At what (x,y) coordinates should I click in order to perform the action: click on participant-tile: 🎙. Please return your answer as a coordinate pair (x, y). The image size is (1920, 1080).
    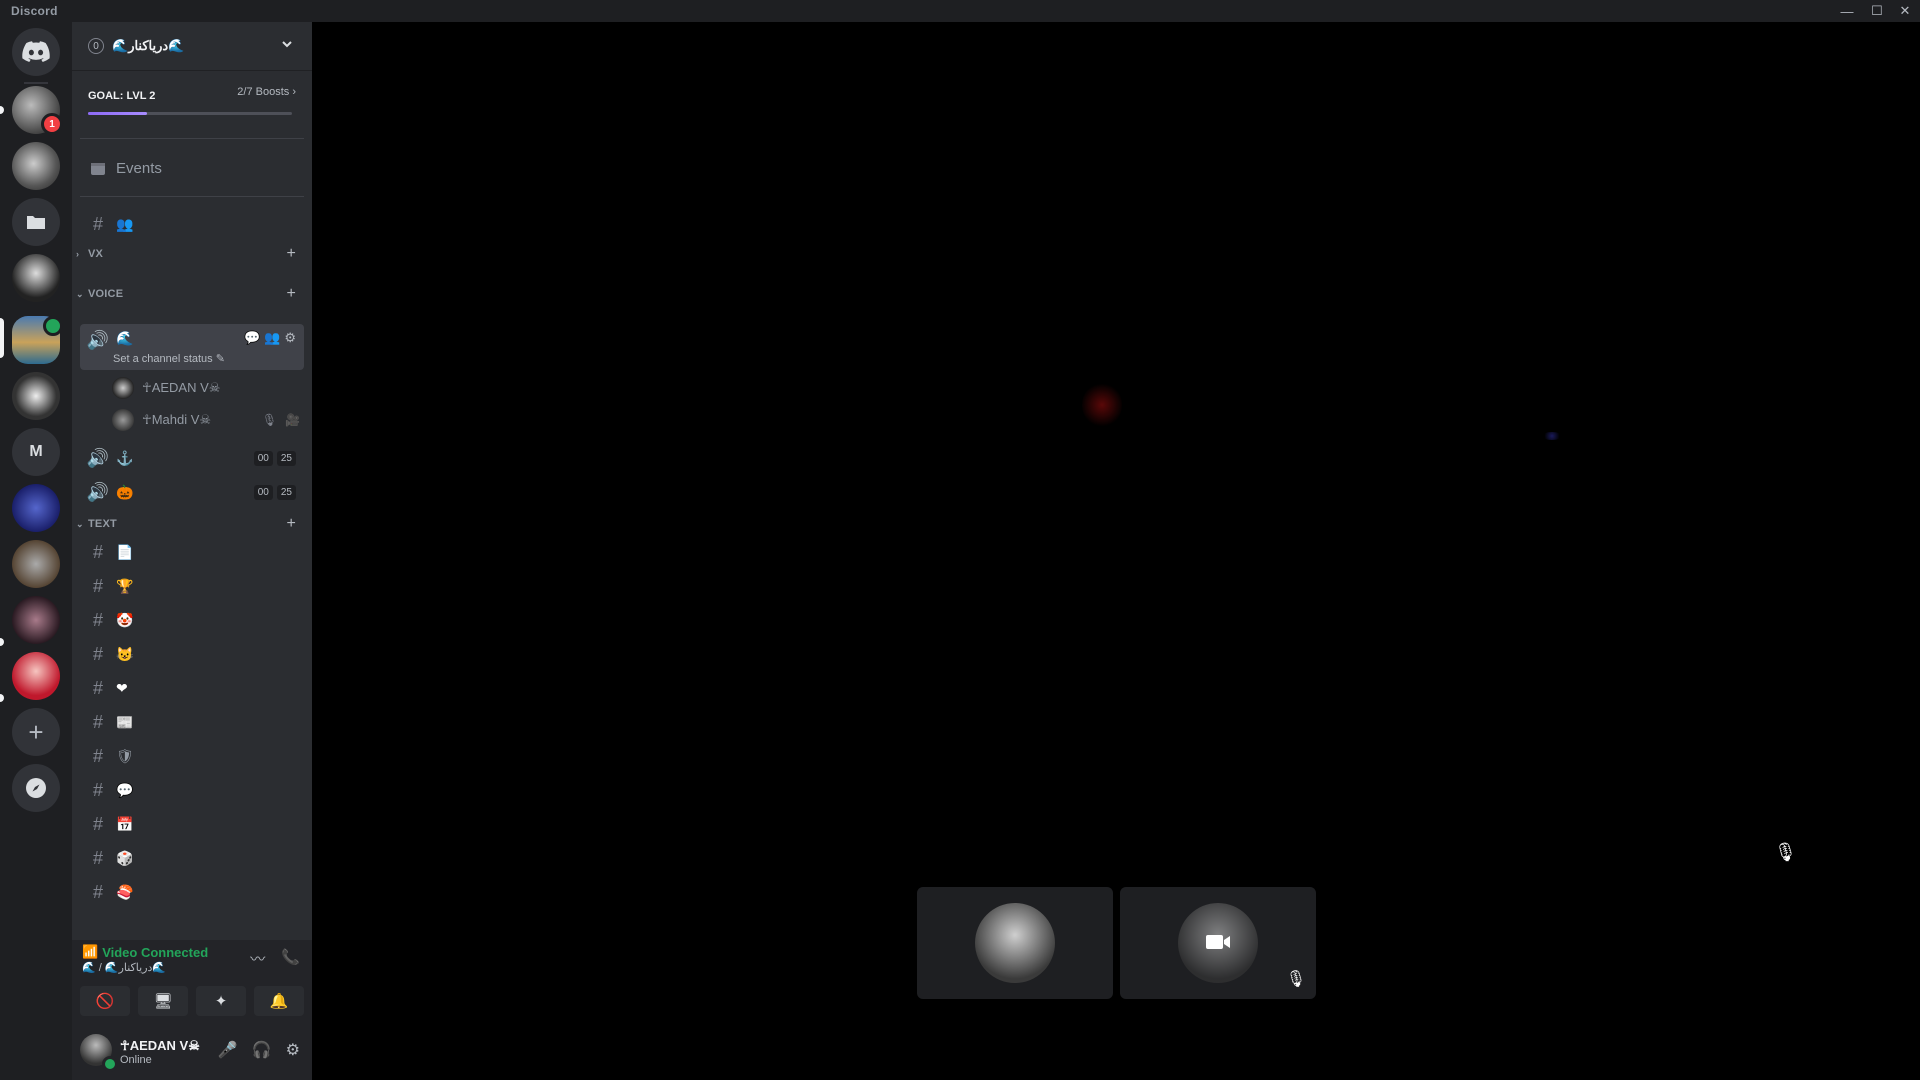
    Looking at the image, I should click on (1218, 943).